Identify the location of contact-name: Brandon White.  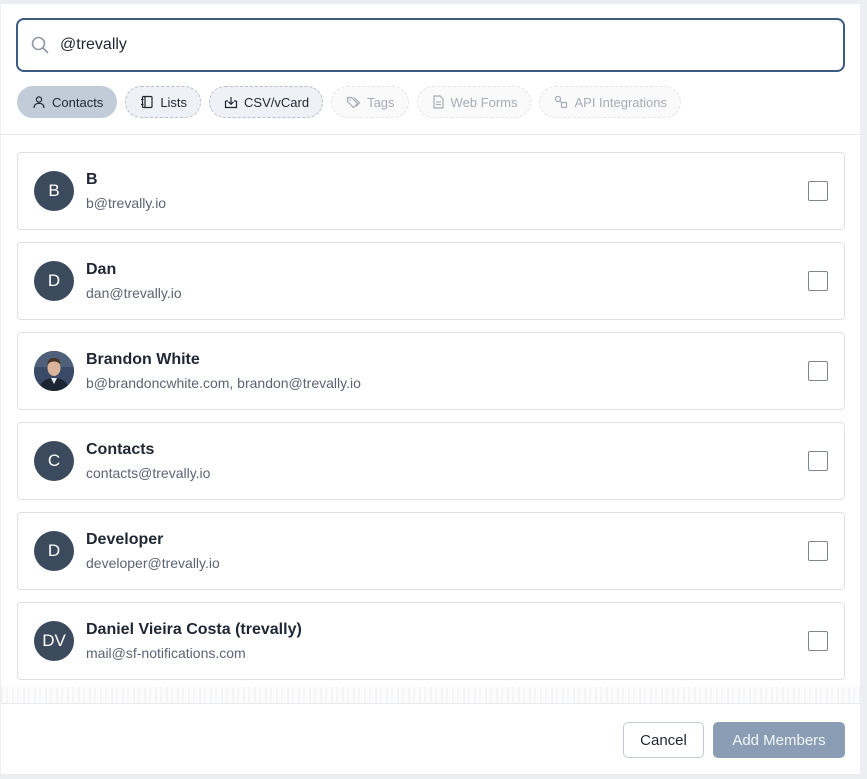
(143, 359).